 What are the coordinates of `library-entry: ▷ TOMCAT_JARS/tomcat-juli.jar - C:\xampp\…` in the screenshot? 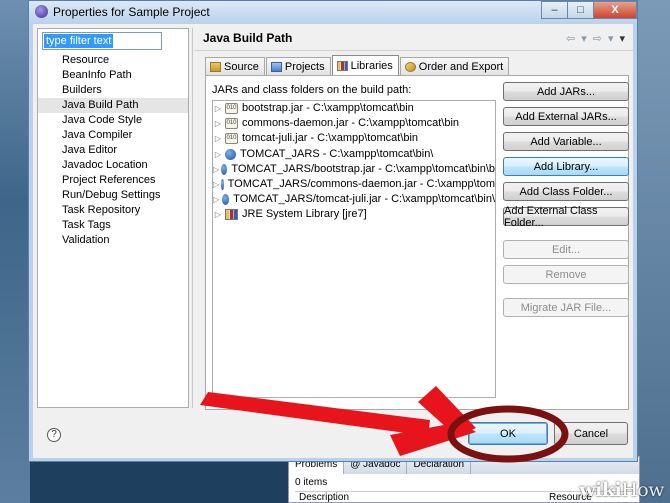 It's located at (354, 199).